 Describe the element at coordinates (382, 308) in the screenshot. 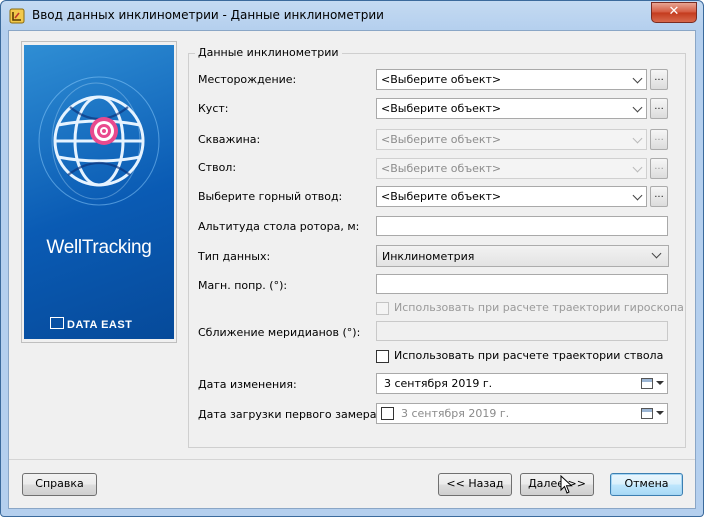

I see `gyro-checkbox` at that location.